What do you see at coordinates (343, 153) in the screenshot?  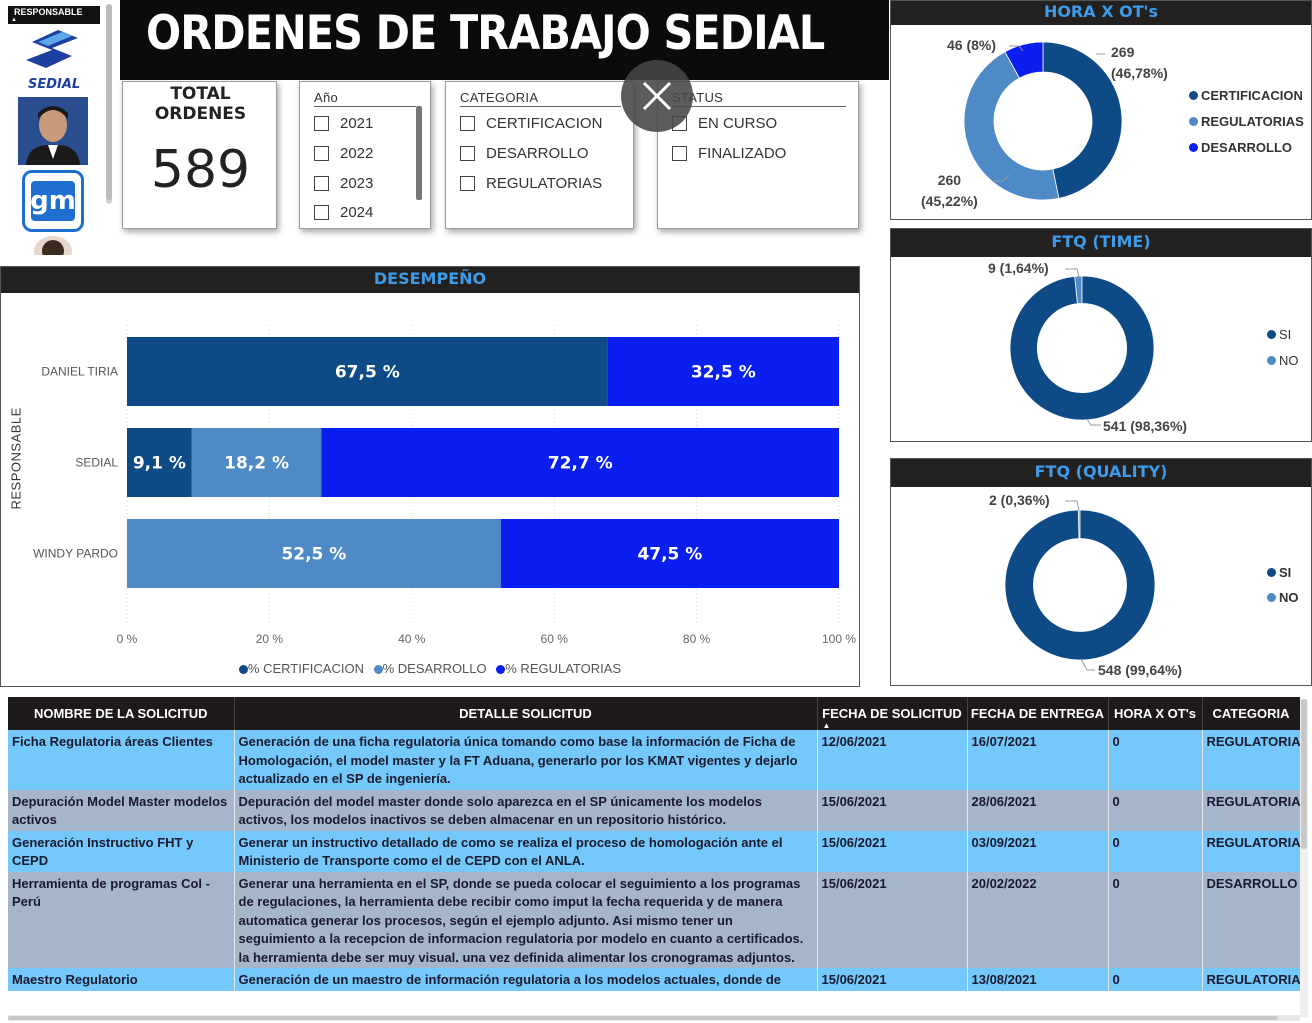 I see `anio-option-2022: 2022` at bounding box center [343, 153].